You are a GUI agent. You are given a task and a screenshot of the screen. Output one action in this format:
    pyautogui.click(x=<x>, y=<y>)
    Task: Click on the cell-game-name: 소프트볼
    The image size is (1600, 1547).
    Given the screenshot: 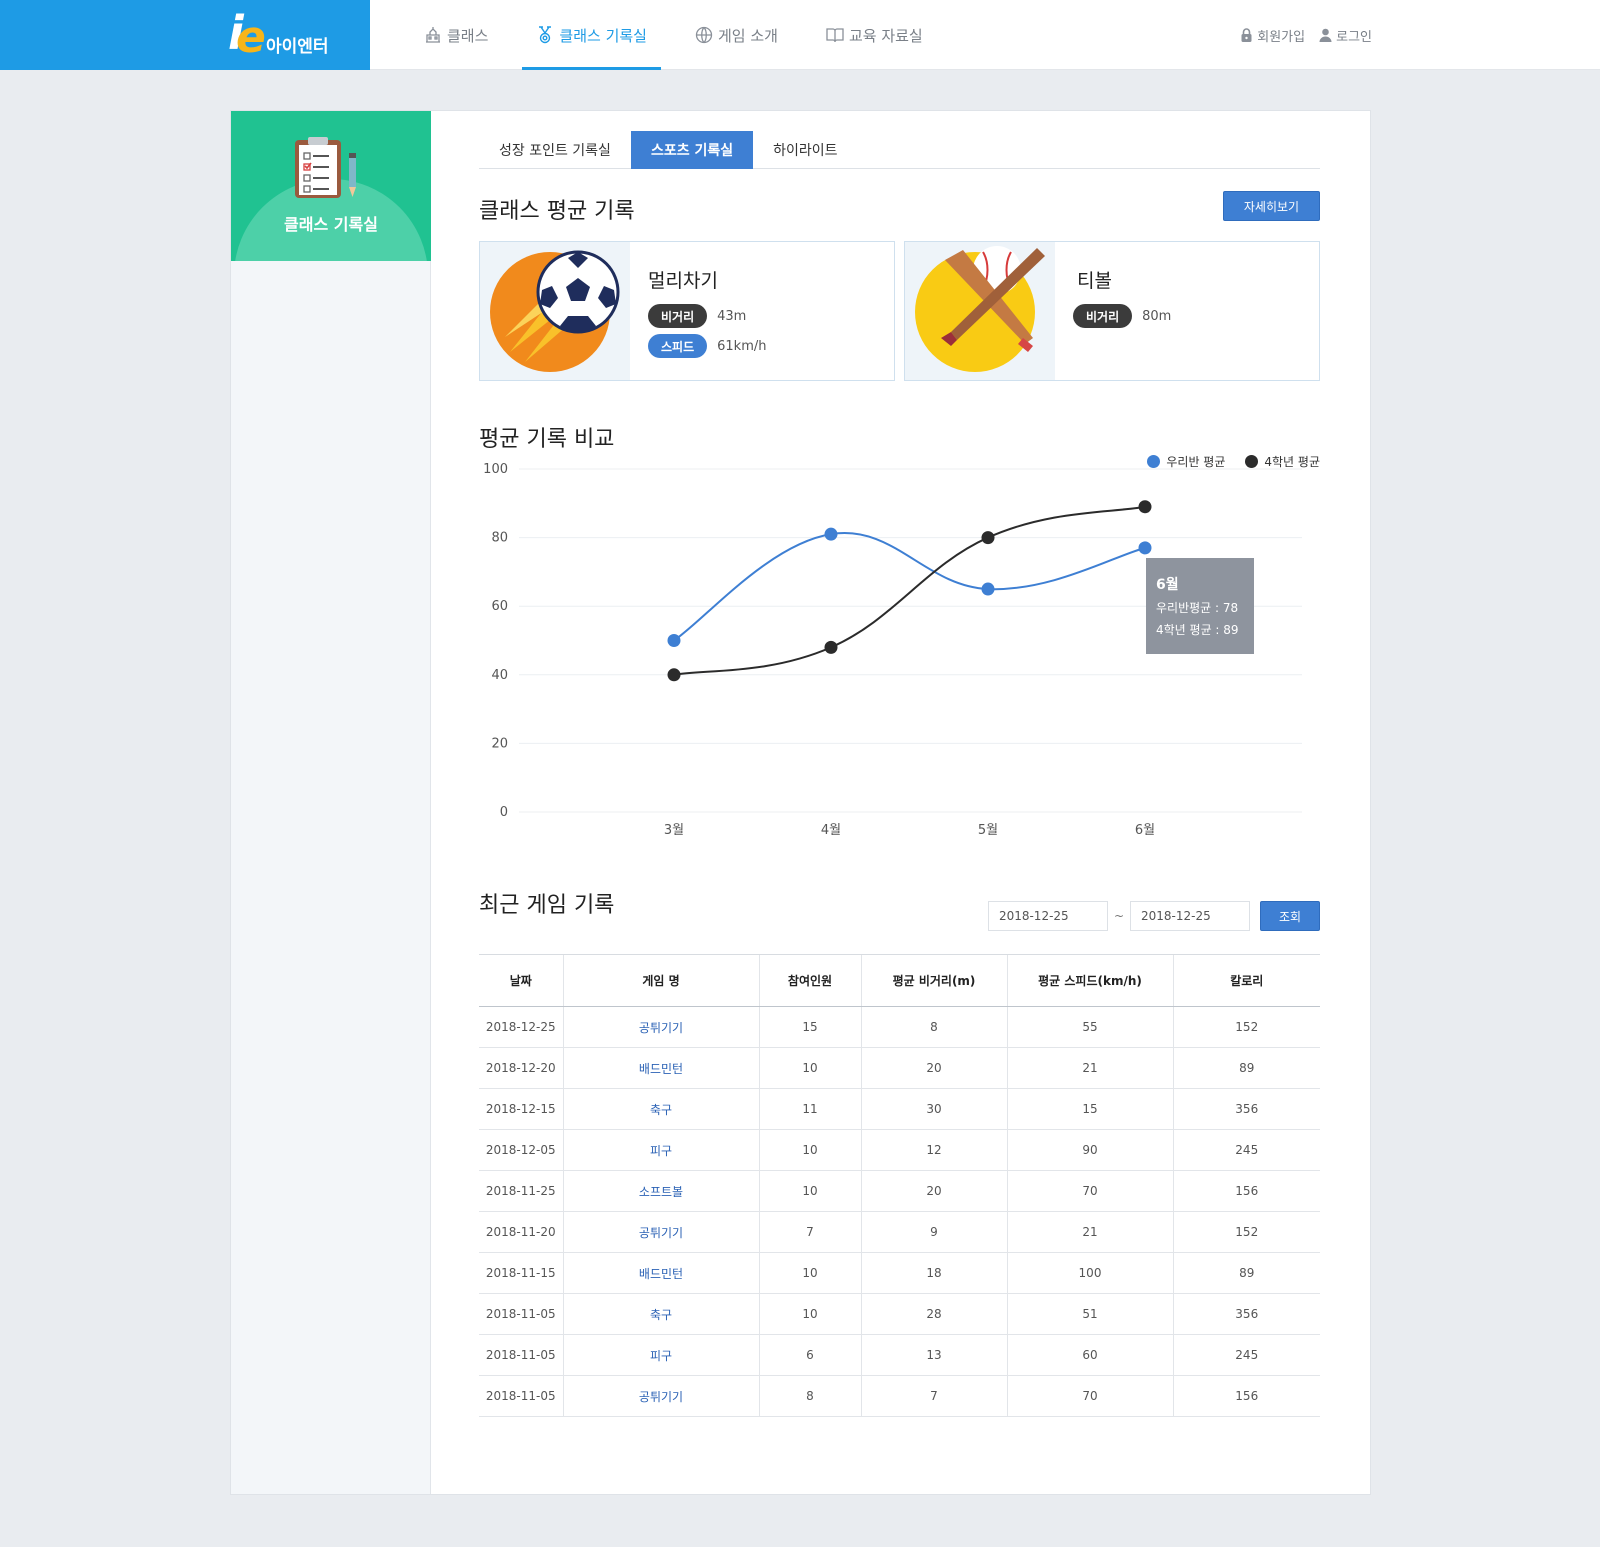 What is the action you would take?
    pyautogui.click(x=660, y=1191)
    